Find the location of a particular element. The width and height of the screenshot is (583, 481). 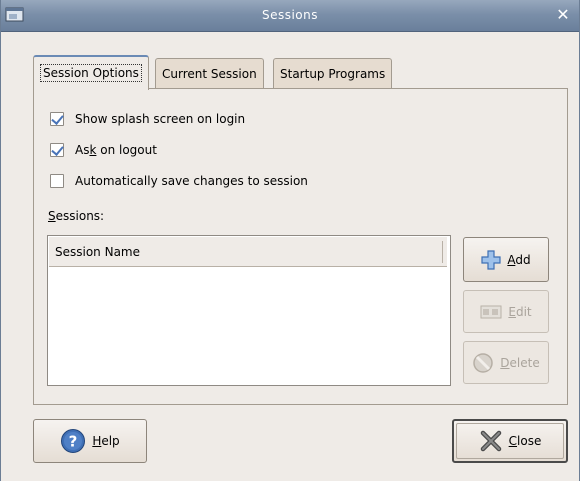

close-label: Close is located at coordinates (525, 441).